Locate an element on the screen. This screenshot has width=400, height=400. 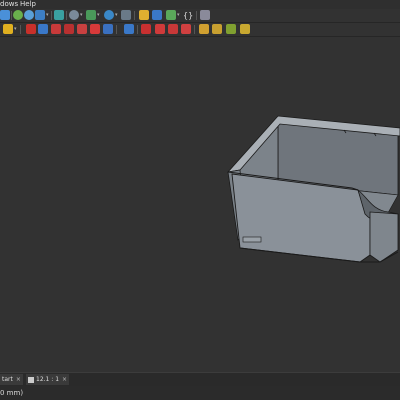
status-bar: 0 mm) is located at coordinates (200, 393).